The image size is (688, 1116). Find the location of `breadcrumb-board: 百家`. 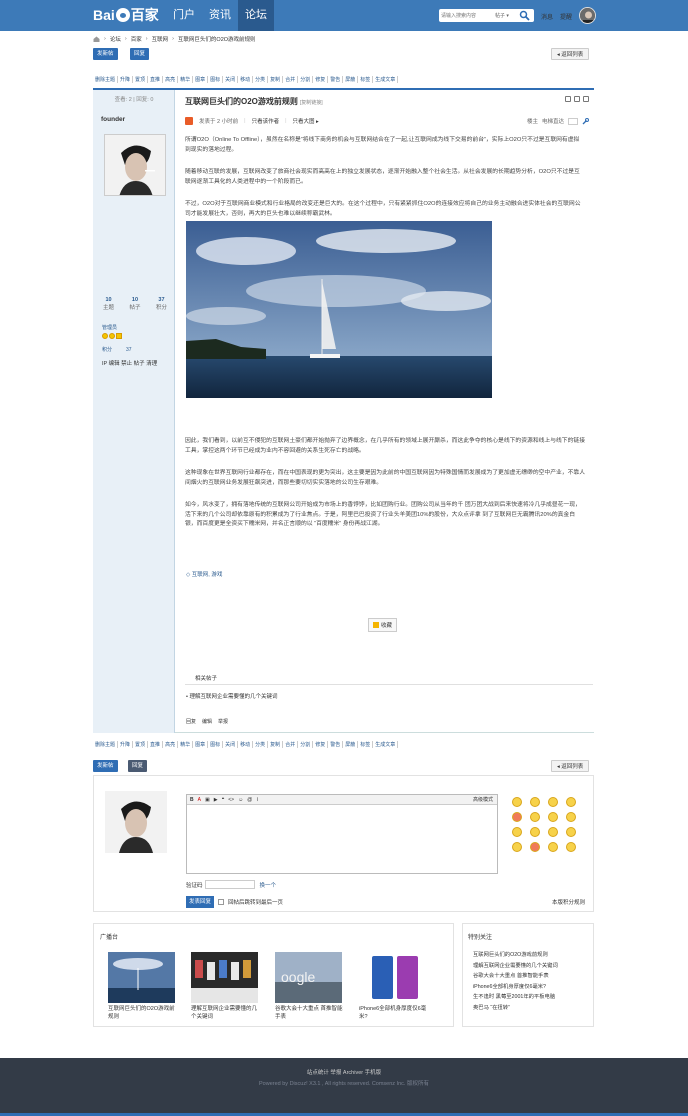

breadcrumb-board: 百家 is located at coordinates (136, 39).